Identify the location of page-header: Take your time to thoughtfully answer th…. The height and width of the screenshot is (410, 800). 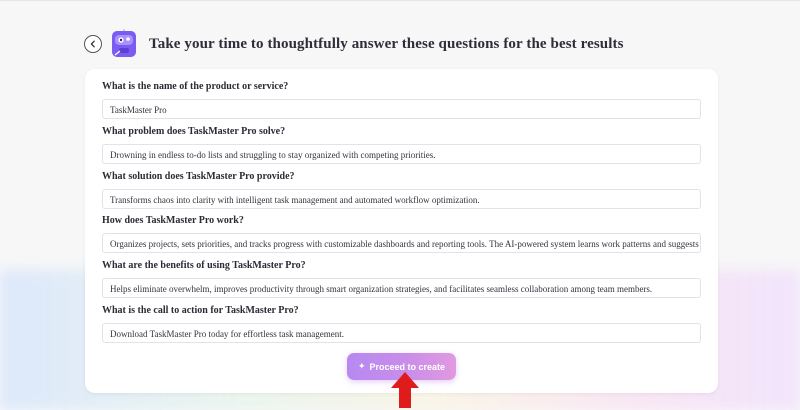
(354, 44).